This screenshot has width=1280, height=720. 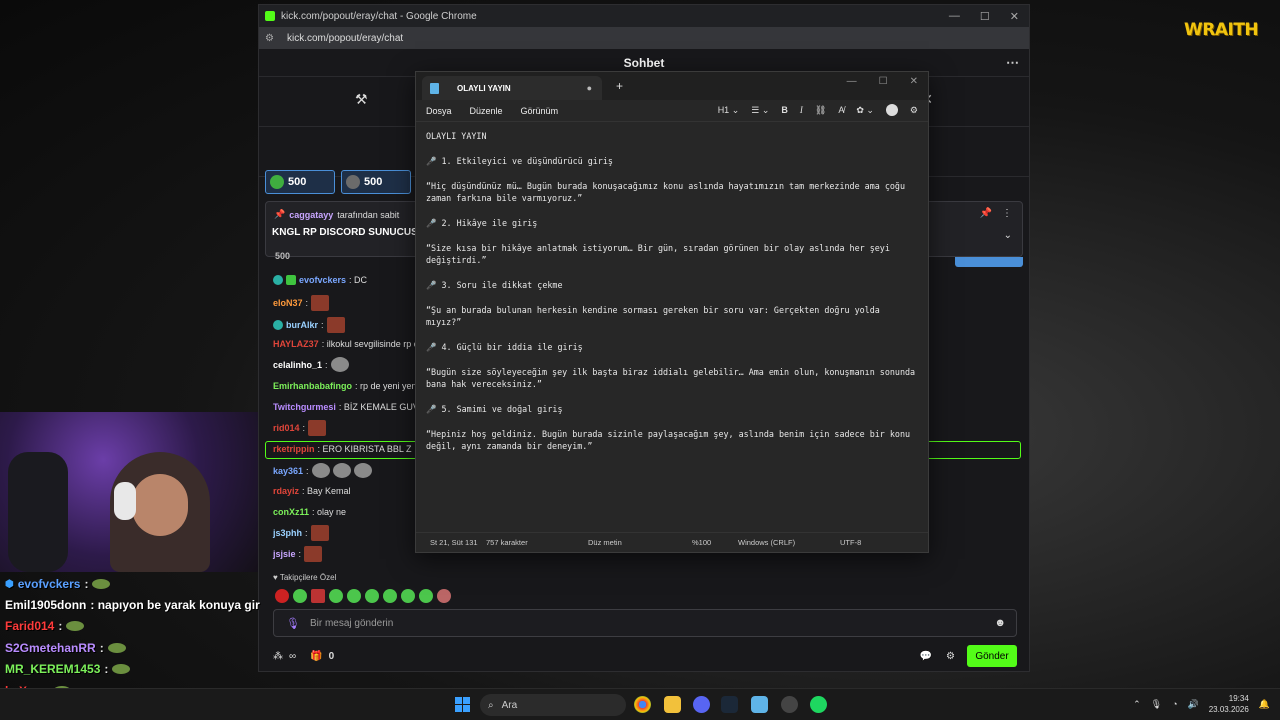 What do you see at coordinates (914, 81) in the screenshot?
I see `notepad-close-button: ✕` at bounding box center [914, 81].